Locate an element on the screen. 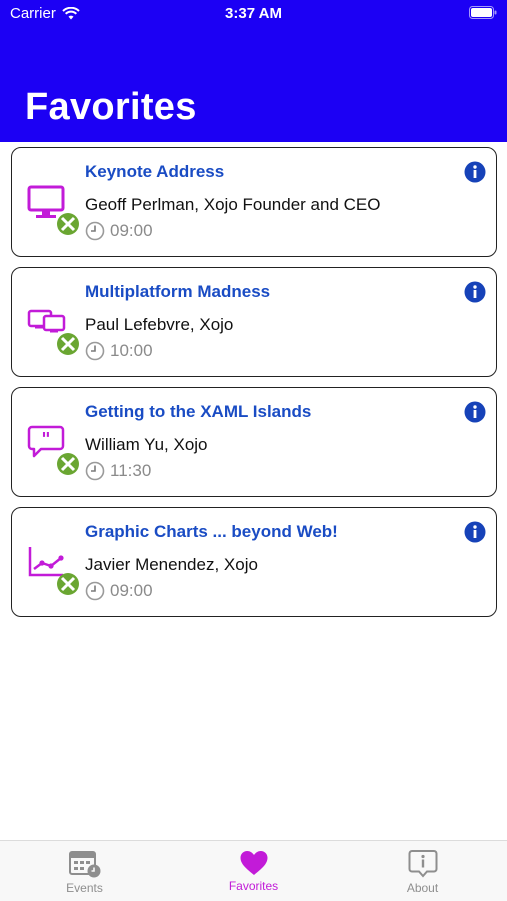 This screenshot has width=507, height=901. session-speaker: Javier Menendez, Xojo is located at coordinates (171, 564).